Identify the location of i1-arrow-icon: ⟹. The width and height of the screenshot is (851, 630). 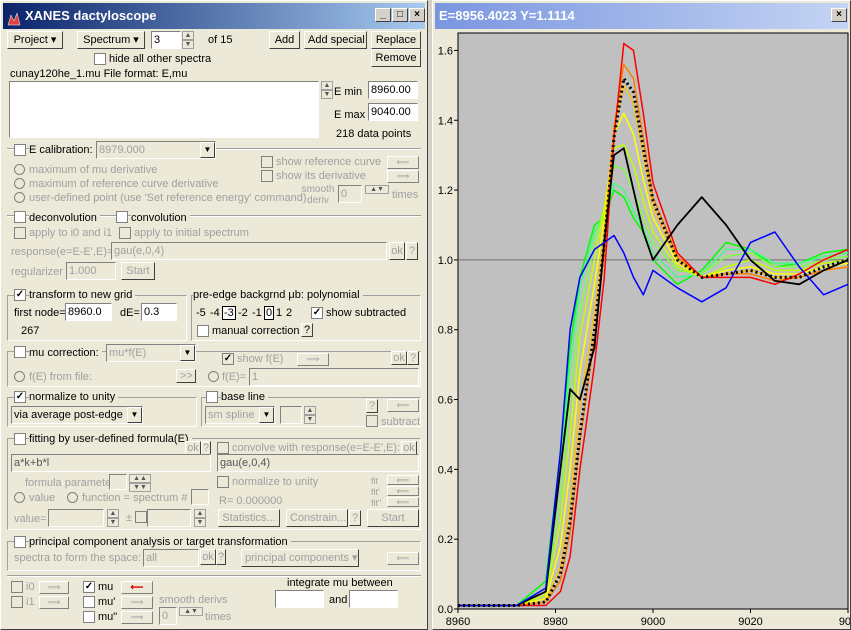
(54, 602).